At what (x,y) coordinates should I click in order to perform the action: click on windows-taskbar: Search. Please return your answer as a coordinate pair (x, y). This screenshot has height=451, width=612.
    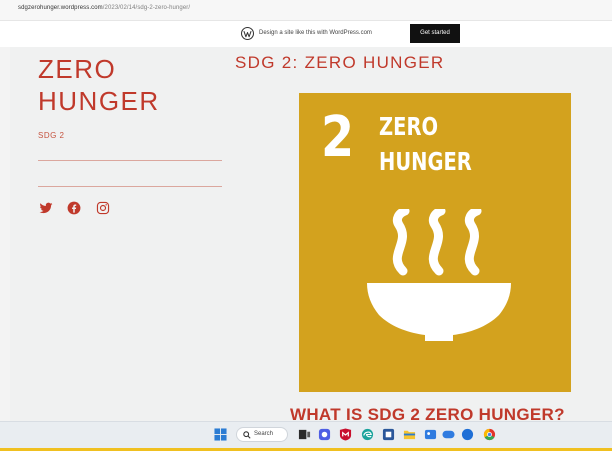
    Looking at the image, I should click on (306, 435).